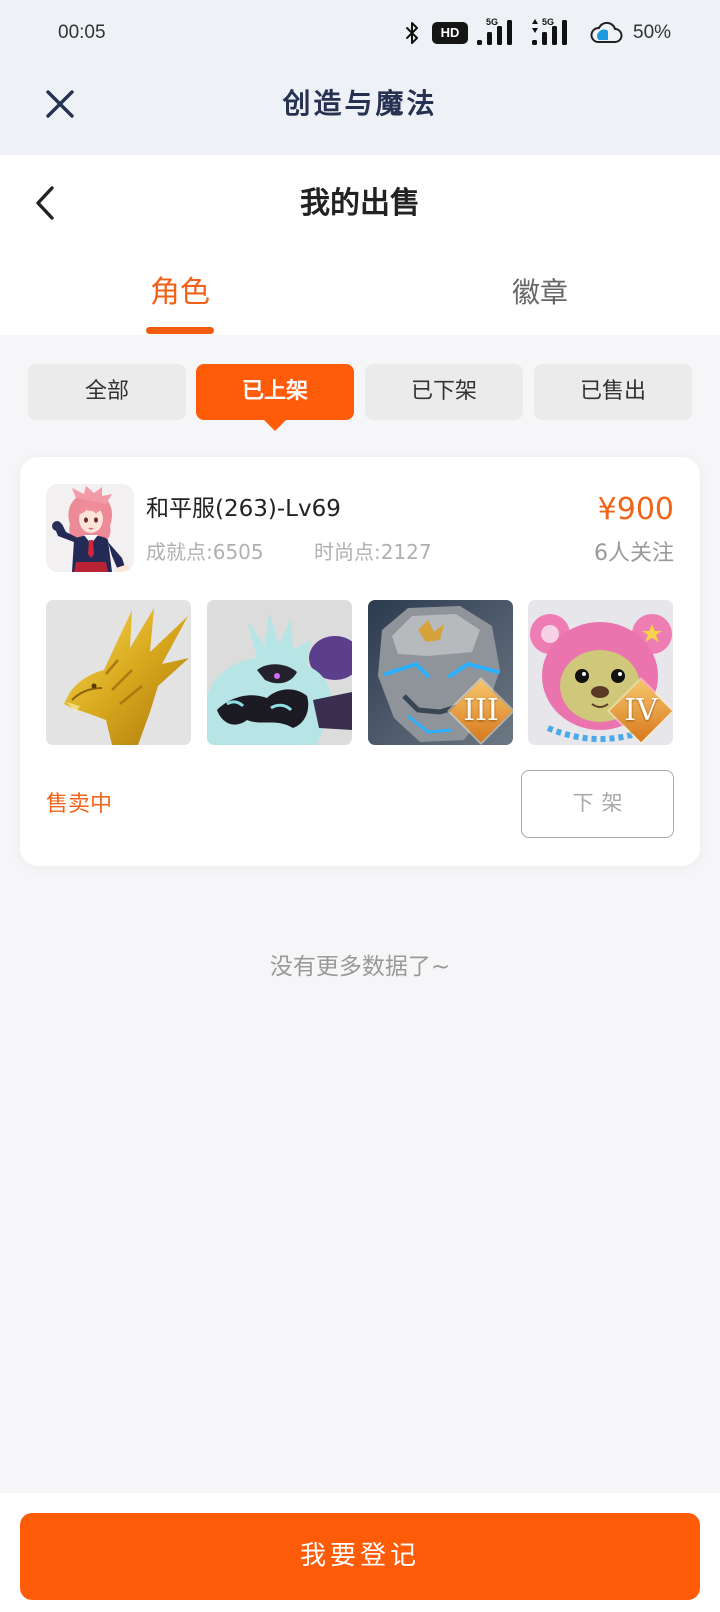 This screenshot has height=1612, width=720. Describe the element at coordinates (360, 103) in the screenshot. I see `app-title: 创造与魔法` at that location.